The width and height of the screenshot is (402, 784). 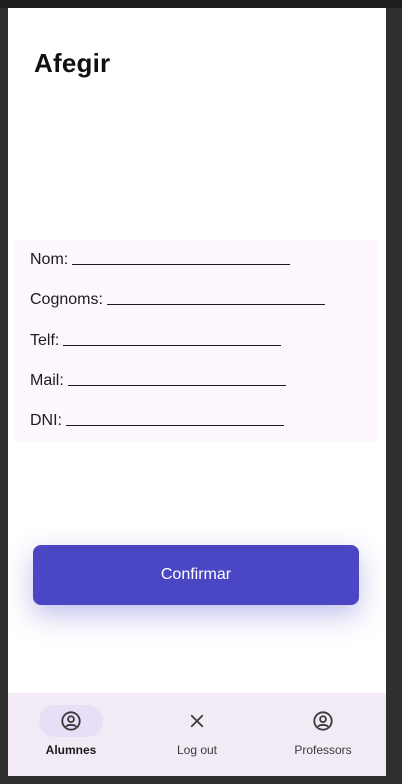 I want to click on mail-field-line, so click(x=176, y=385).